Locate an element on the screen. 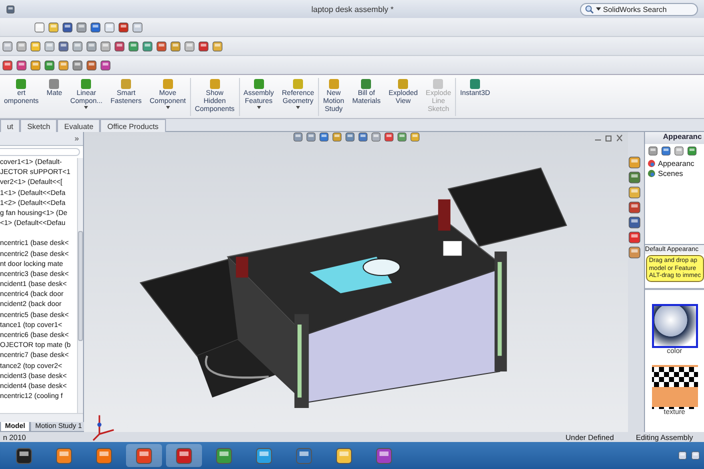 This screenshot has height=469, width=704. texture-swatch is located at coordinates (675, 386).